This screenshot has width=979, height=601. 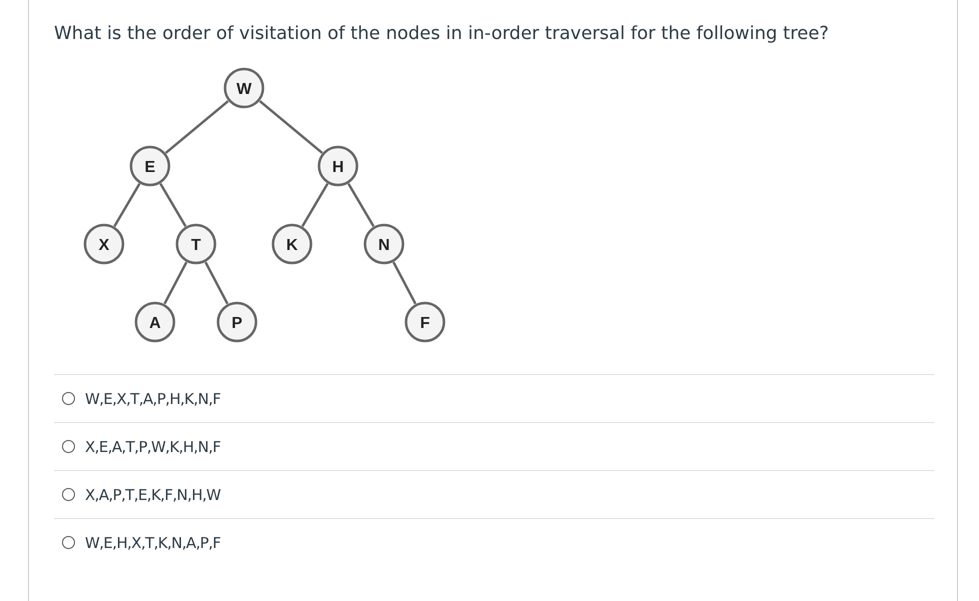 What do you see at coordinates (155, 322) in the screenshot?
I see `tree-node: A` at bounding box center [155, 322].